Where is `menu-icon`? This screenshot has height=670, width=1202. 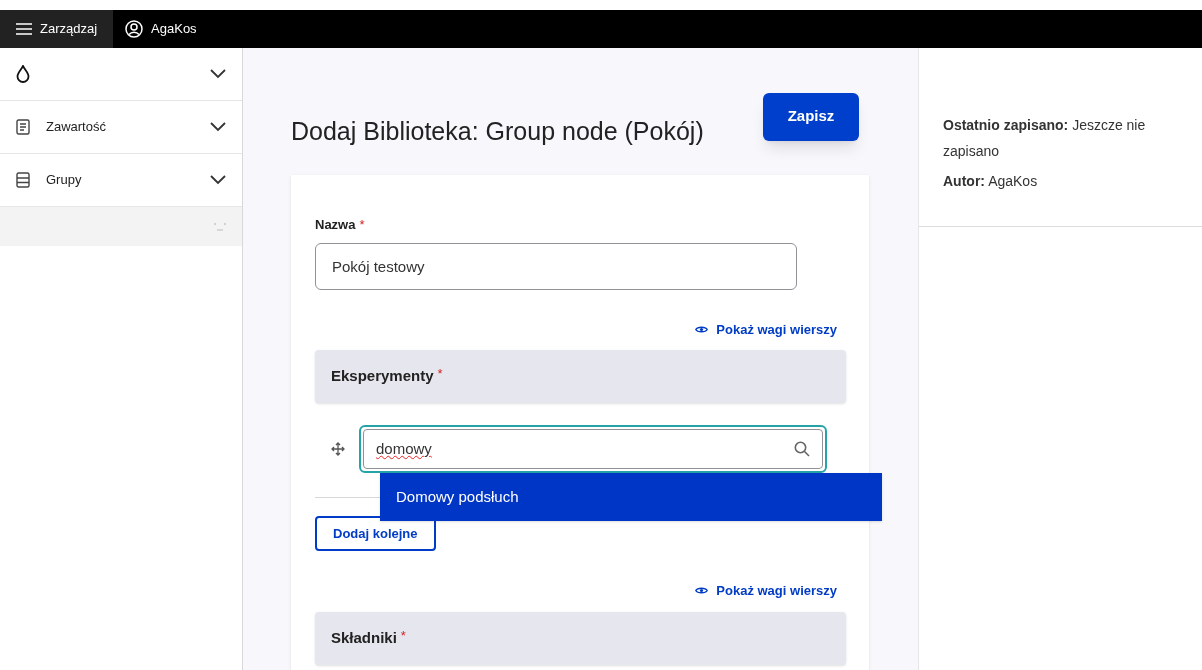
menu-icon is located at coordinates (24, 29).